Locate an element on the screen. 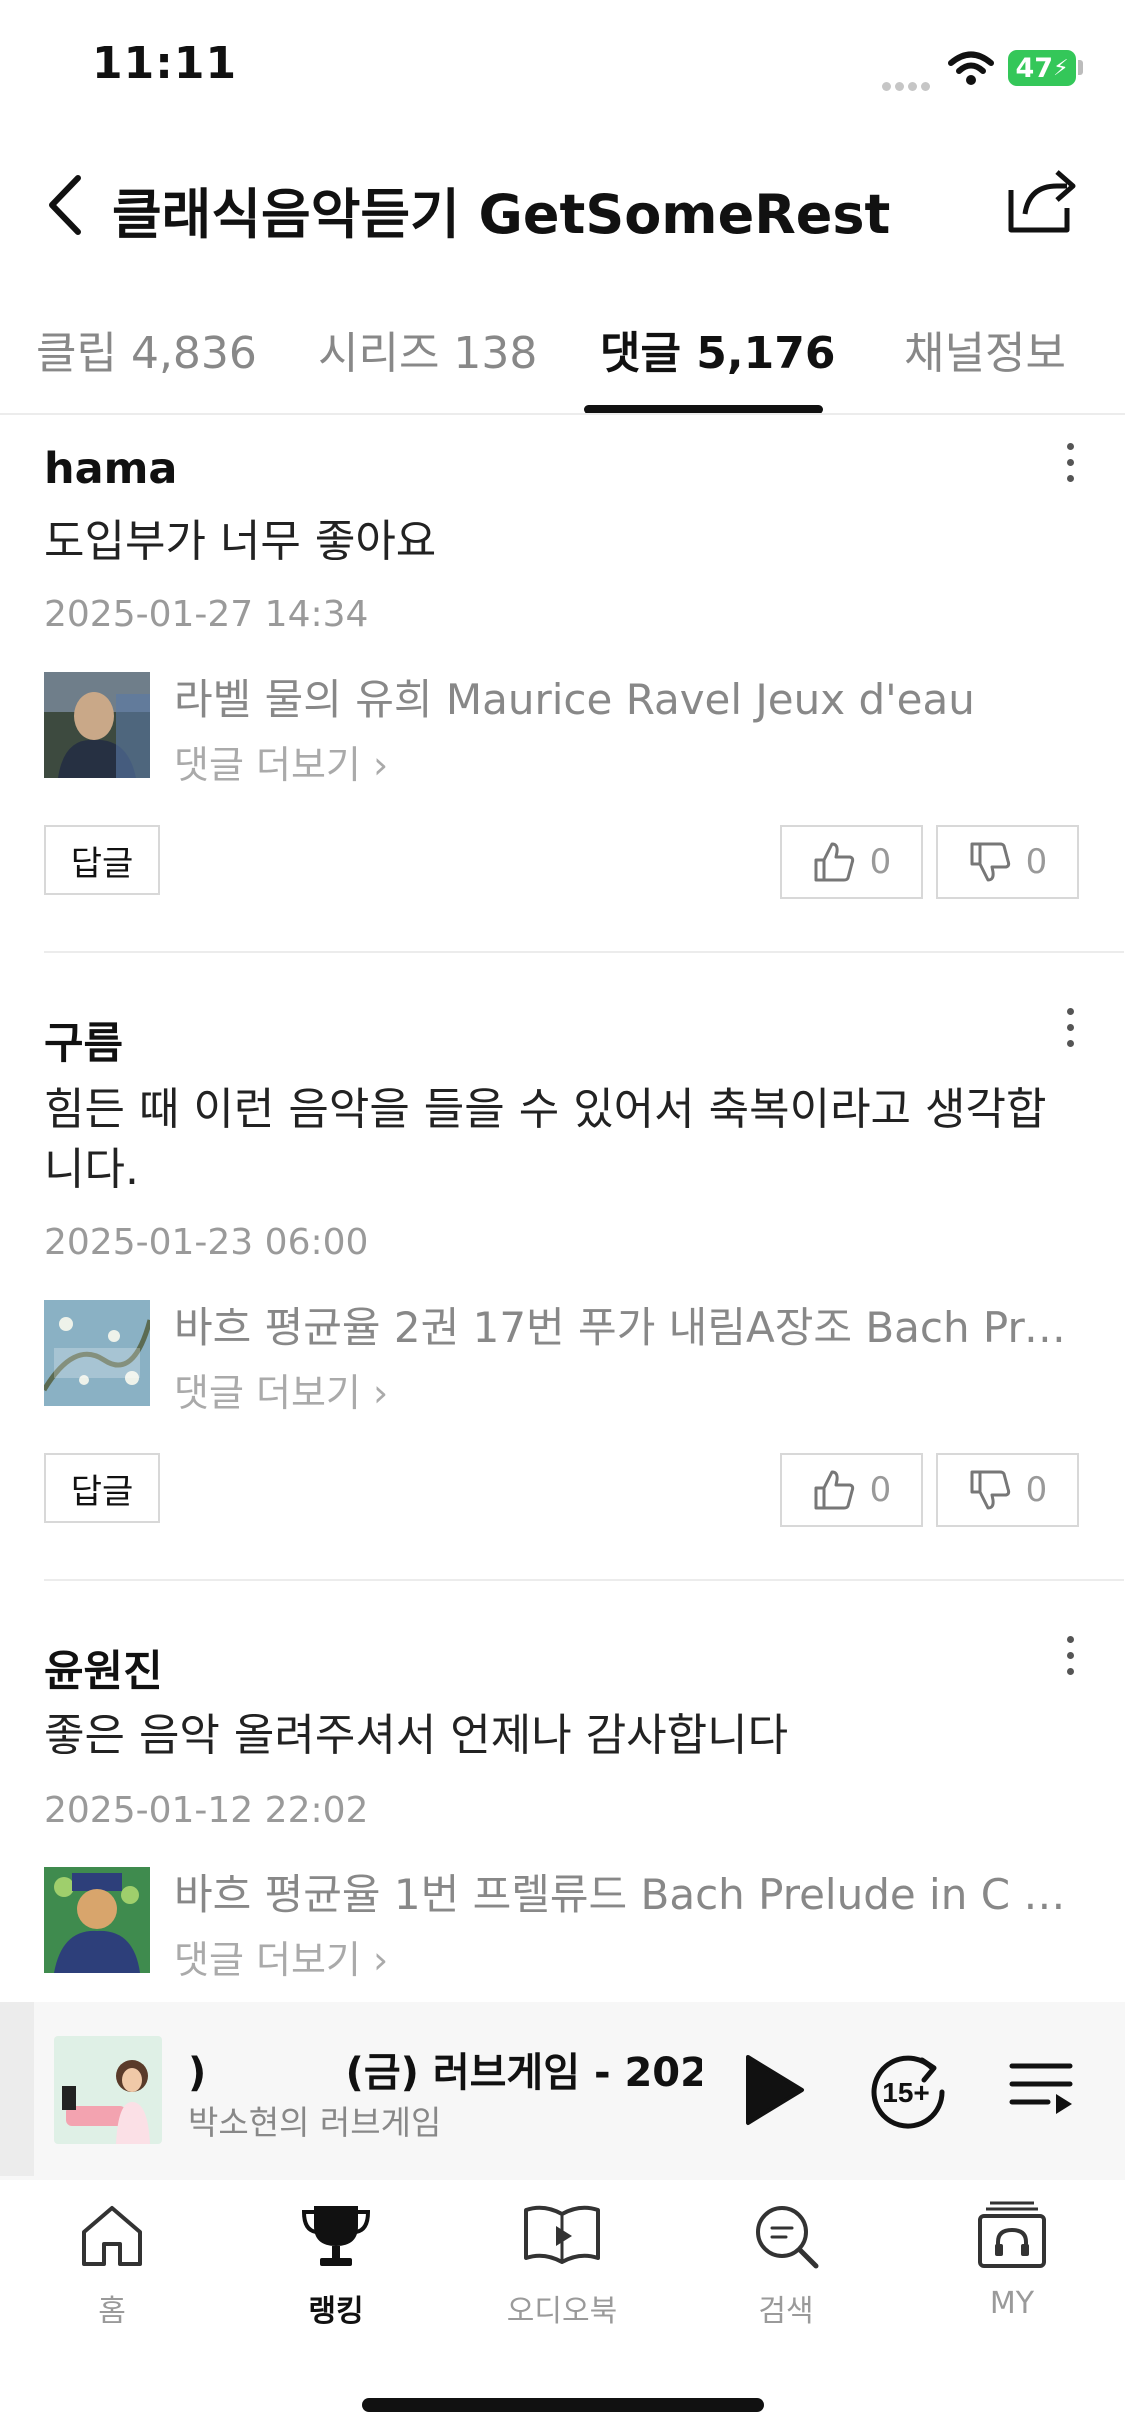 The height and width of the screenshot is (2436, 1125). tab-clips: 클립 4,836 is located at coordinates (146, 349).